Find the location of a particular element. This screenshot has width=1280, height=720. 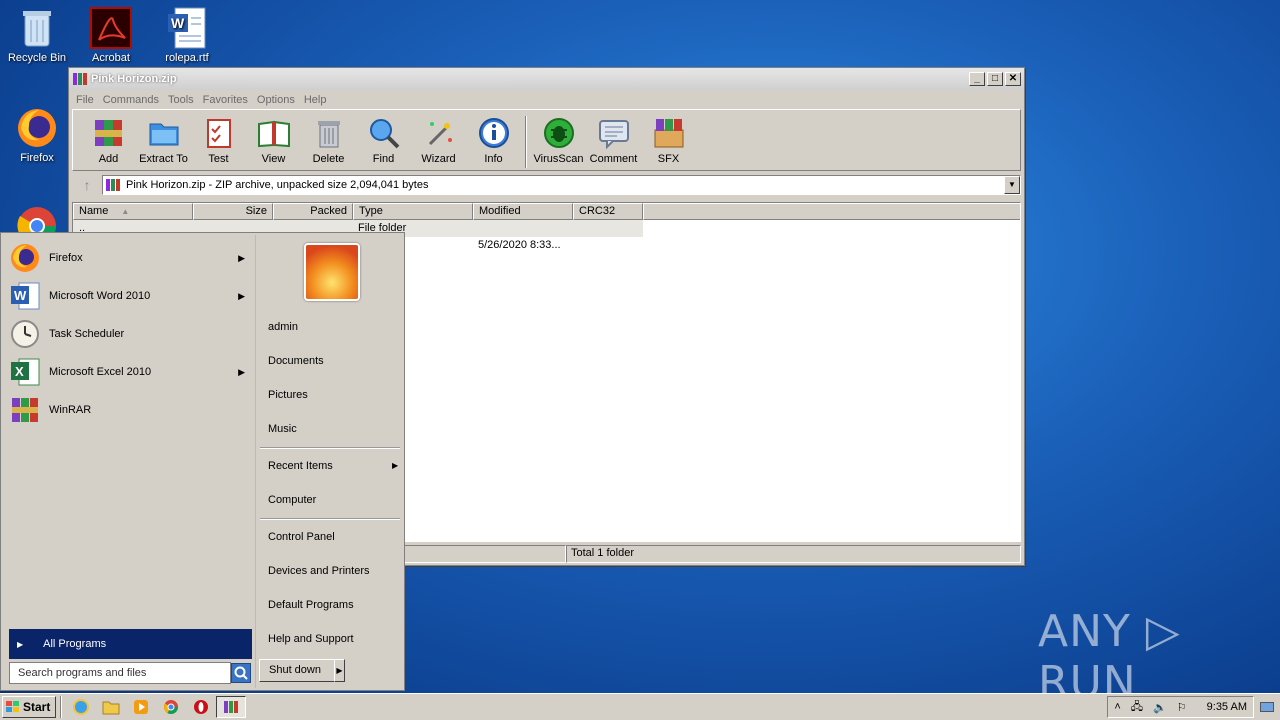

place-devices-printers: Devices and Printers is located at coordinates (319, 571).